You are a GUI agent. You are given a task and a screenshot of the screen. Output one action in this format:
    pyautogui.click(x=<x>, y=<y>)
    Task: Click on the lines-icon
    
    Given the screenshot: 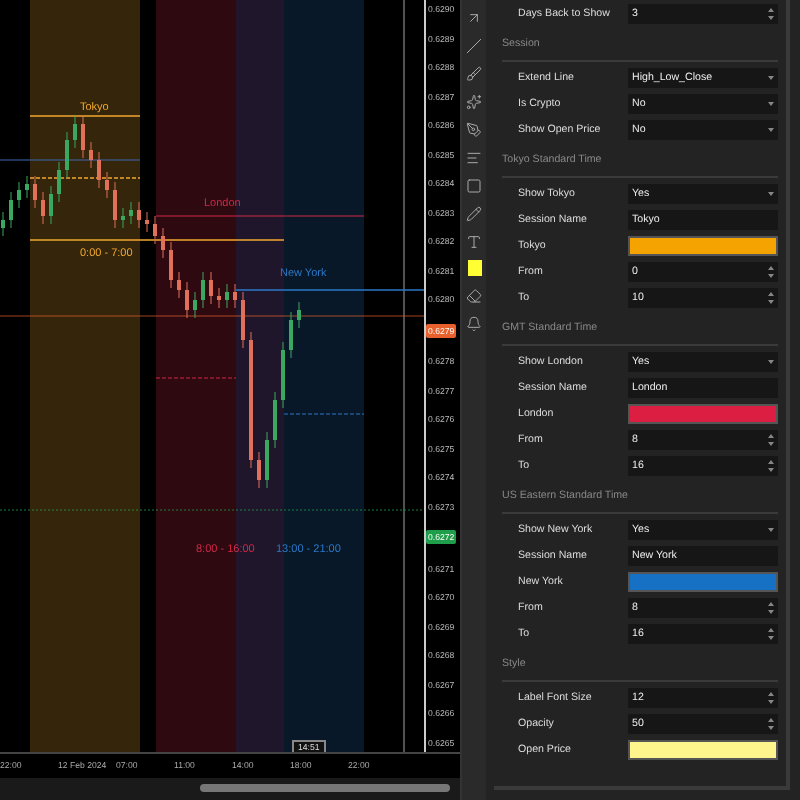 What is the action you would take?
    pyautogui.click(x=474, y=157)
    